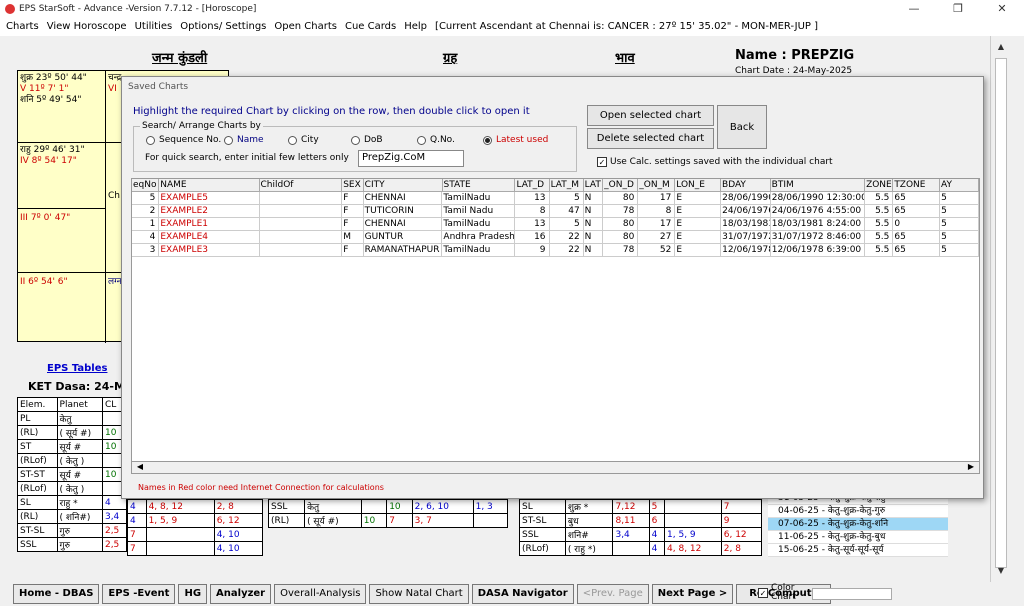 The image size is (1024, 606). Describe the element at coordinates (1002, 8) in the screenshot. I see `close-button: ✕` at that location.